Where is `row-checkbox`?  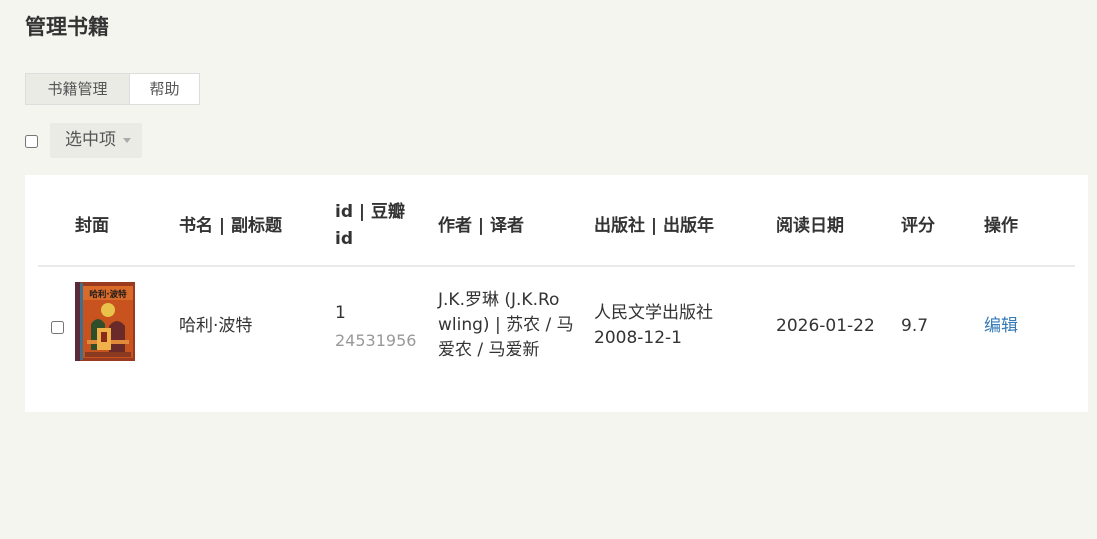 row-checkbox is located at coordinates (57, 327).